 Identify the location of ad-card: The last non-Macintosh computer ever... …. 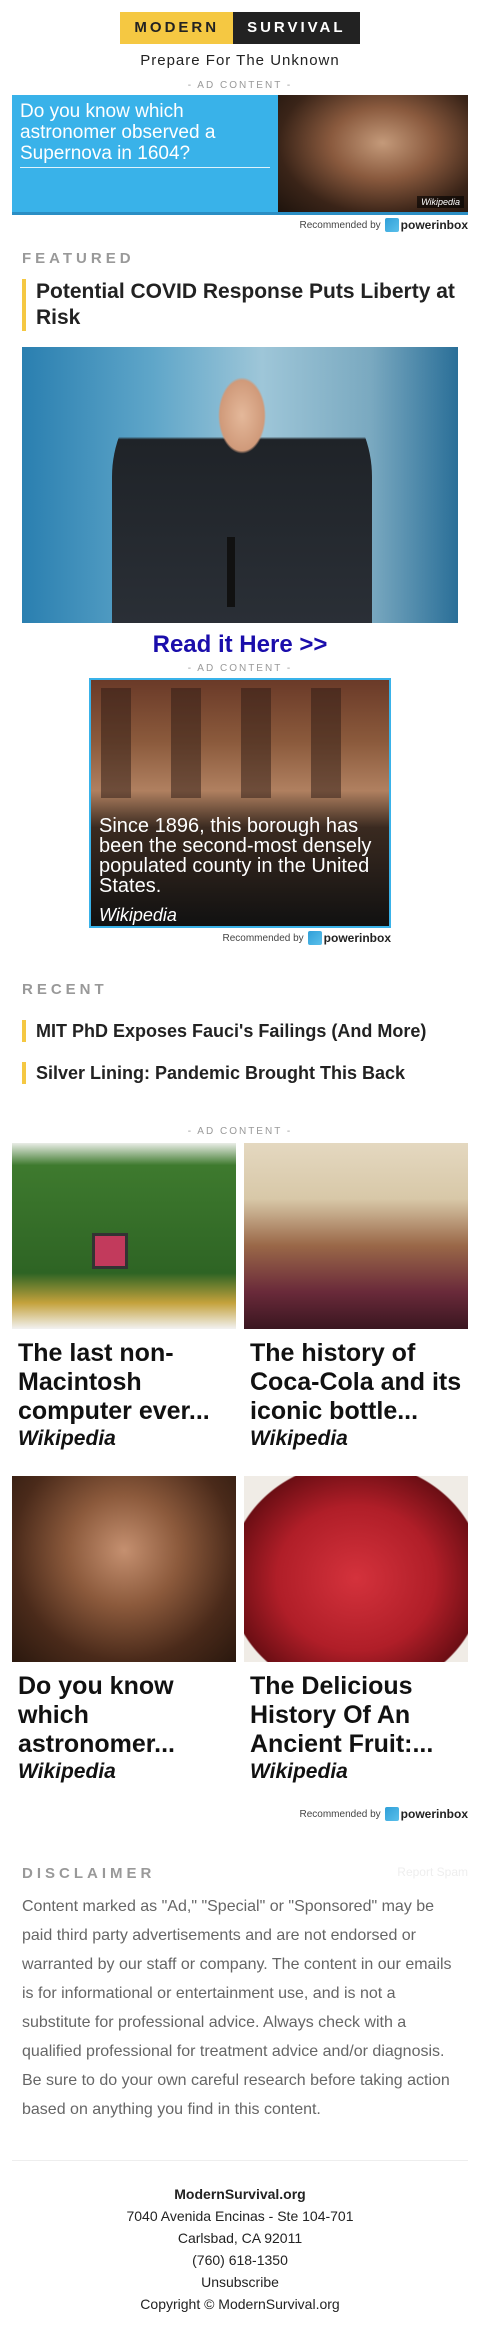
(124, 1297).